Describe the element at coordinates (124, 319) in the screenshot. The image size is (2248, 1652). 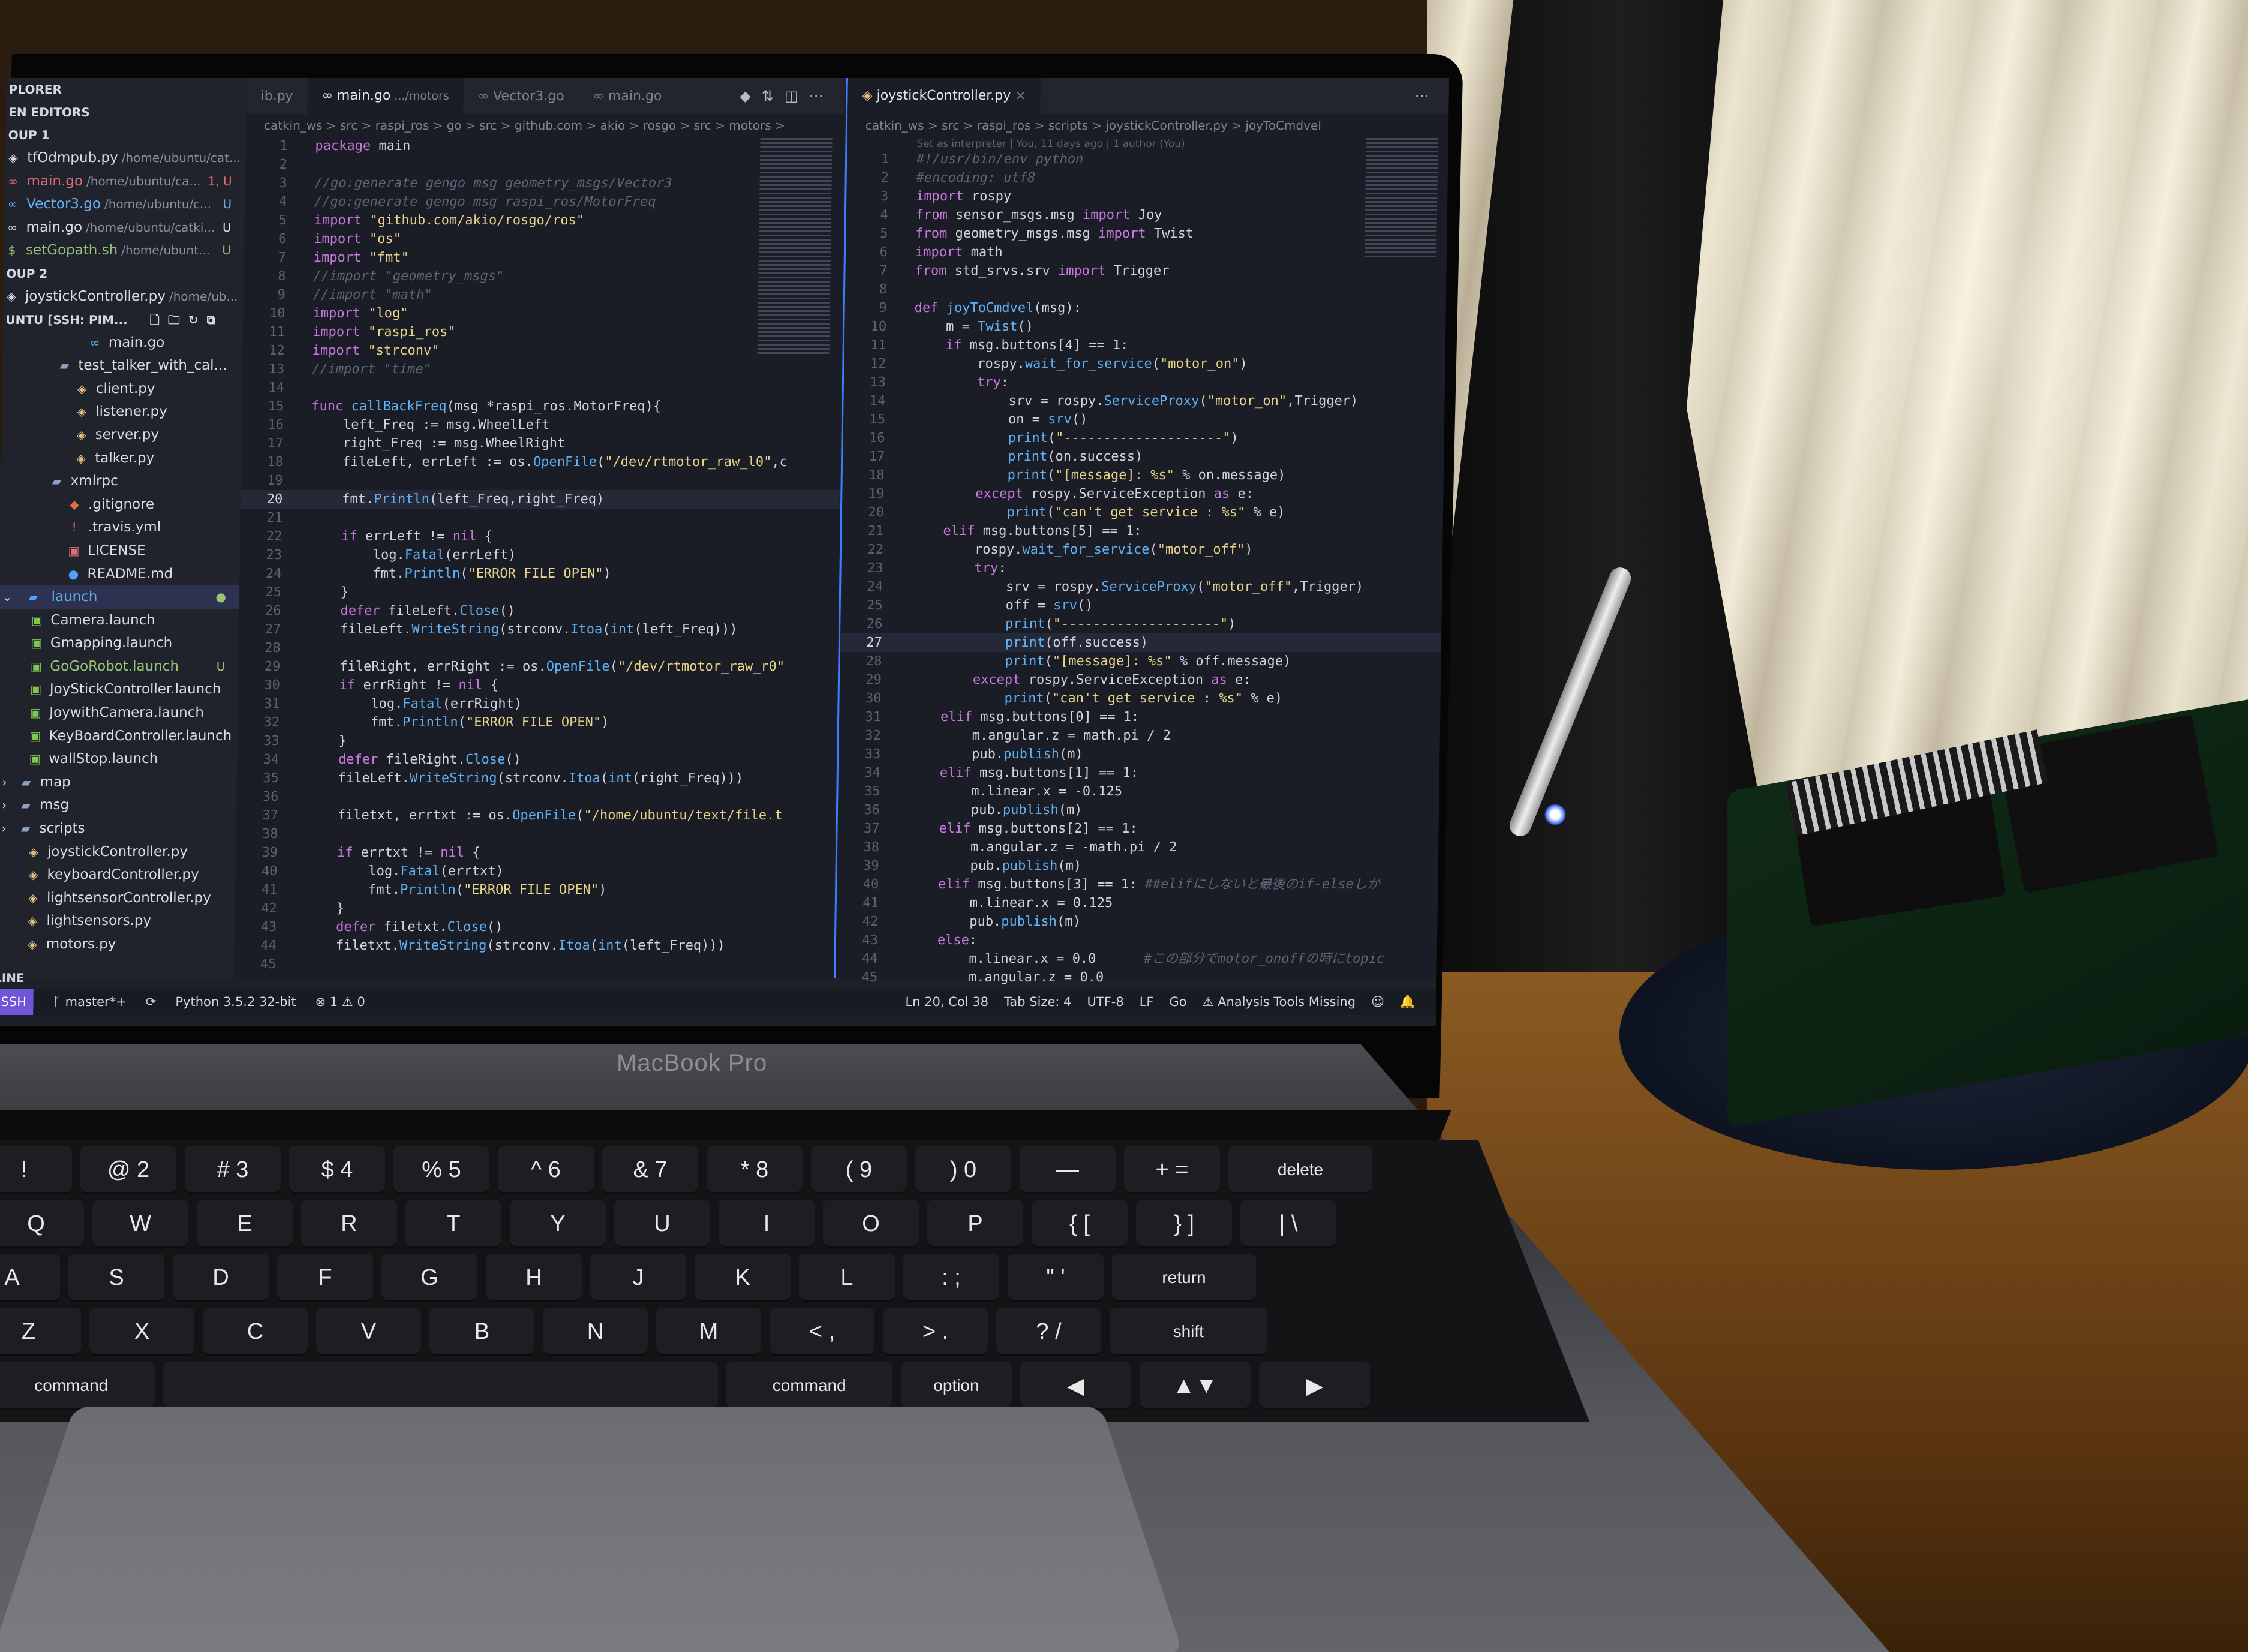
I see `workspace-title: UNTU [SSH: PIM... 🗋🗀↻⧉` at that location.